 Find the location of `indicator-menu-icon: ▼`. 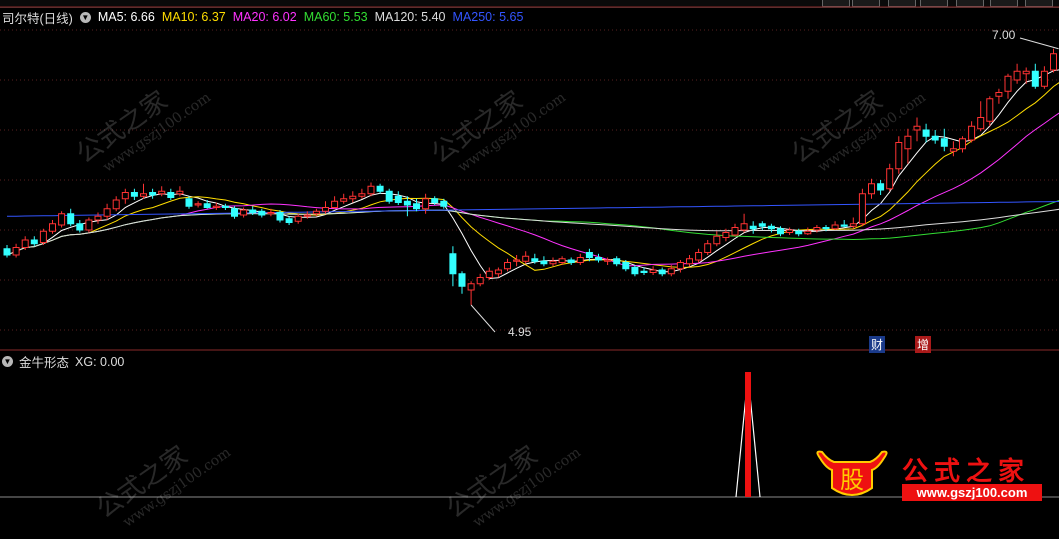

indicator-menu-icon: ▼ is located at coordinates (7, 361).